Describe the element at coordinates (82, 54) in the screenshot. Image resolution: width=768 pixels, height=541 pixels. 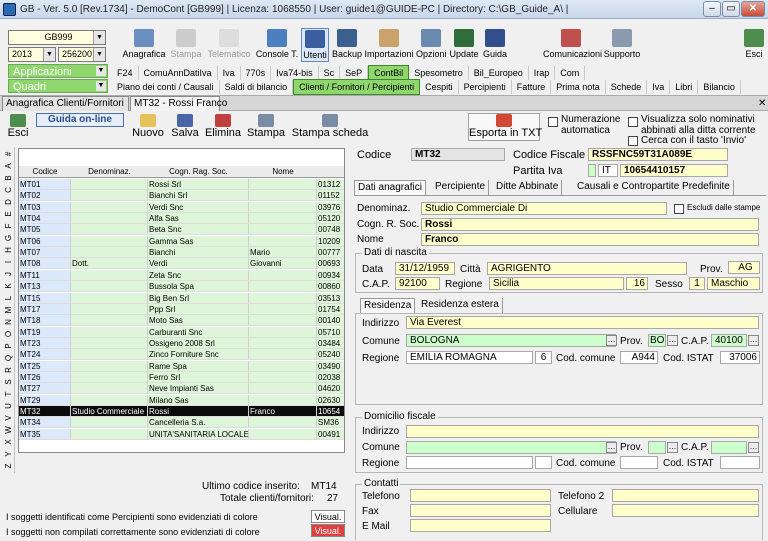
I see `period-select: 256200 - ▼` at that location.